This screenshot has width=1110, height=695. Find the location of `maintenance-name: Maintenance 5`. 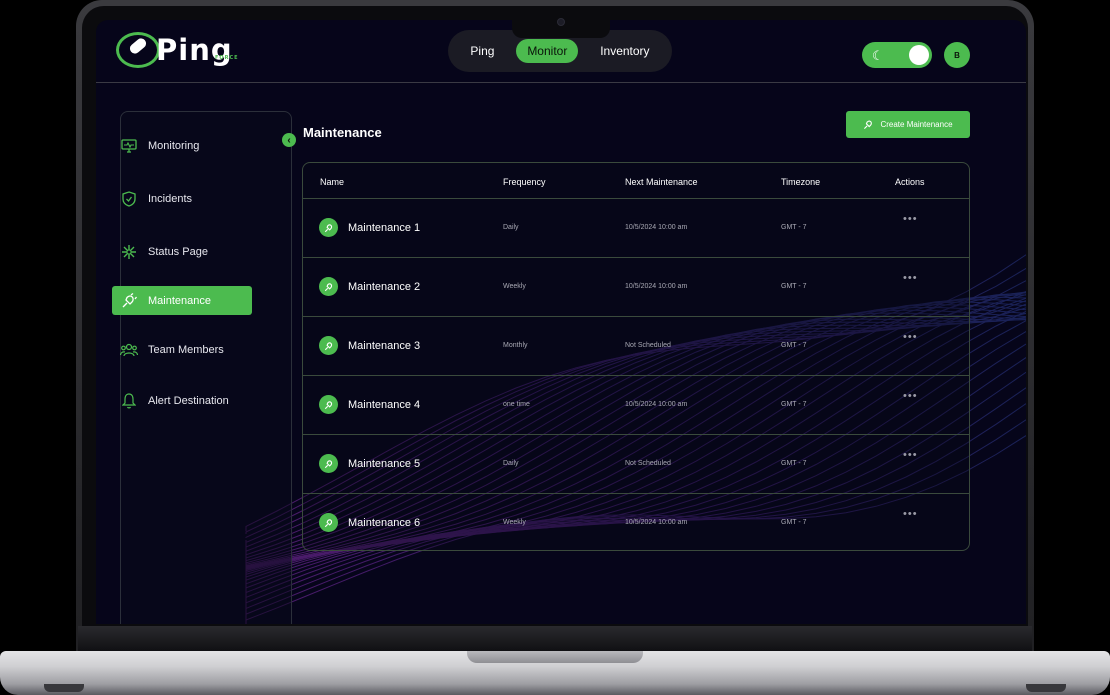

maintenance-name: Maintenance 5 is located at coordinates (384, 464).